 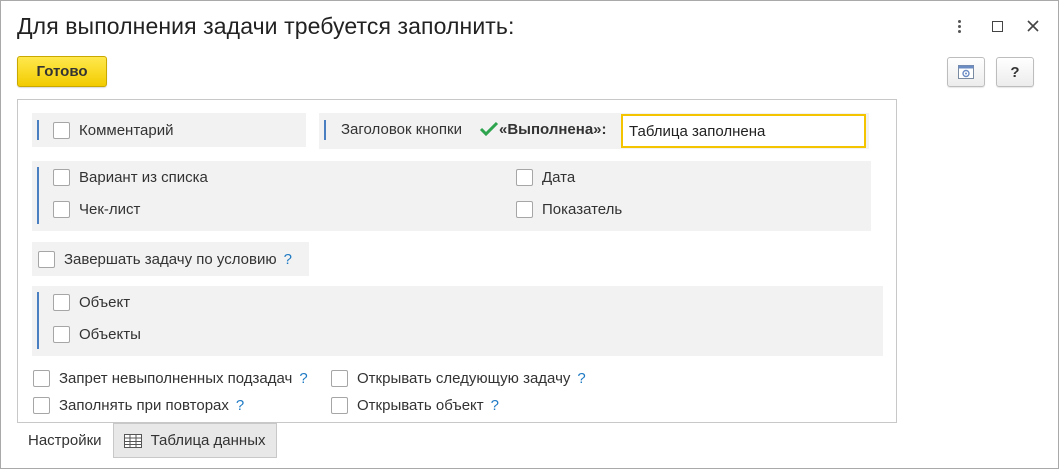 I want to click on button-caption-label: Заголовок кнопки, so click(x=401, y=129).